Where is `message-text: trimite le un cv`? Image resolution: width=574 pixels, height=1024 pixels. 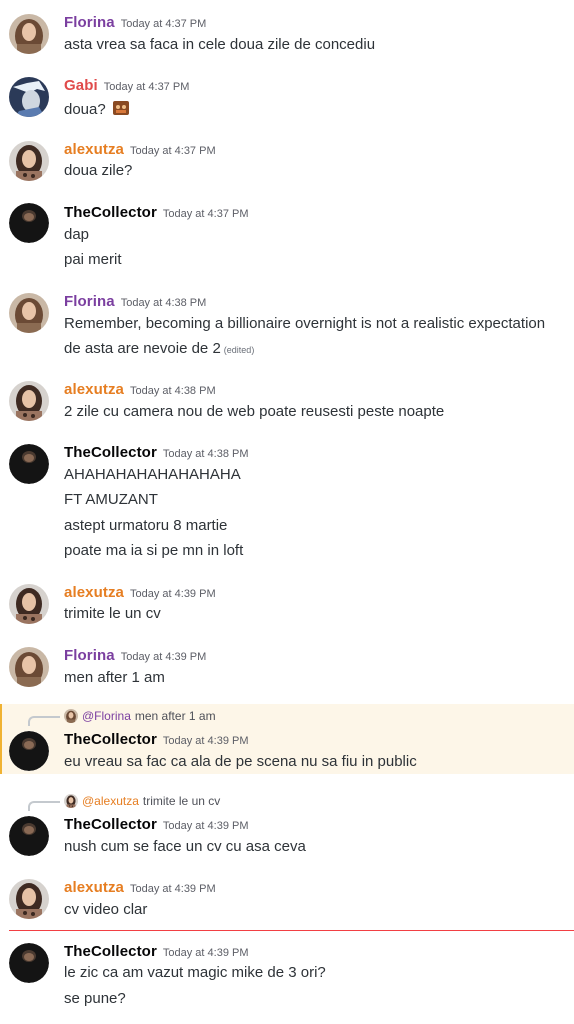 message-text: trimite le un cv is located at coordinates (112, 613).